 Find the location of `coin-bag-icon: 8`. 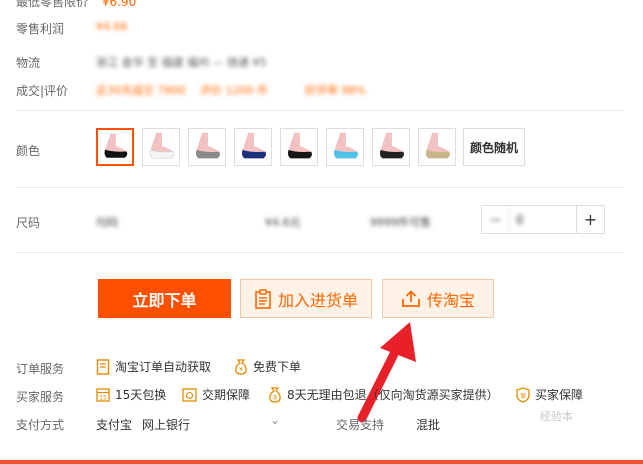

coin-bag-icon: 8 is located at coordinates (275, 394).